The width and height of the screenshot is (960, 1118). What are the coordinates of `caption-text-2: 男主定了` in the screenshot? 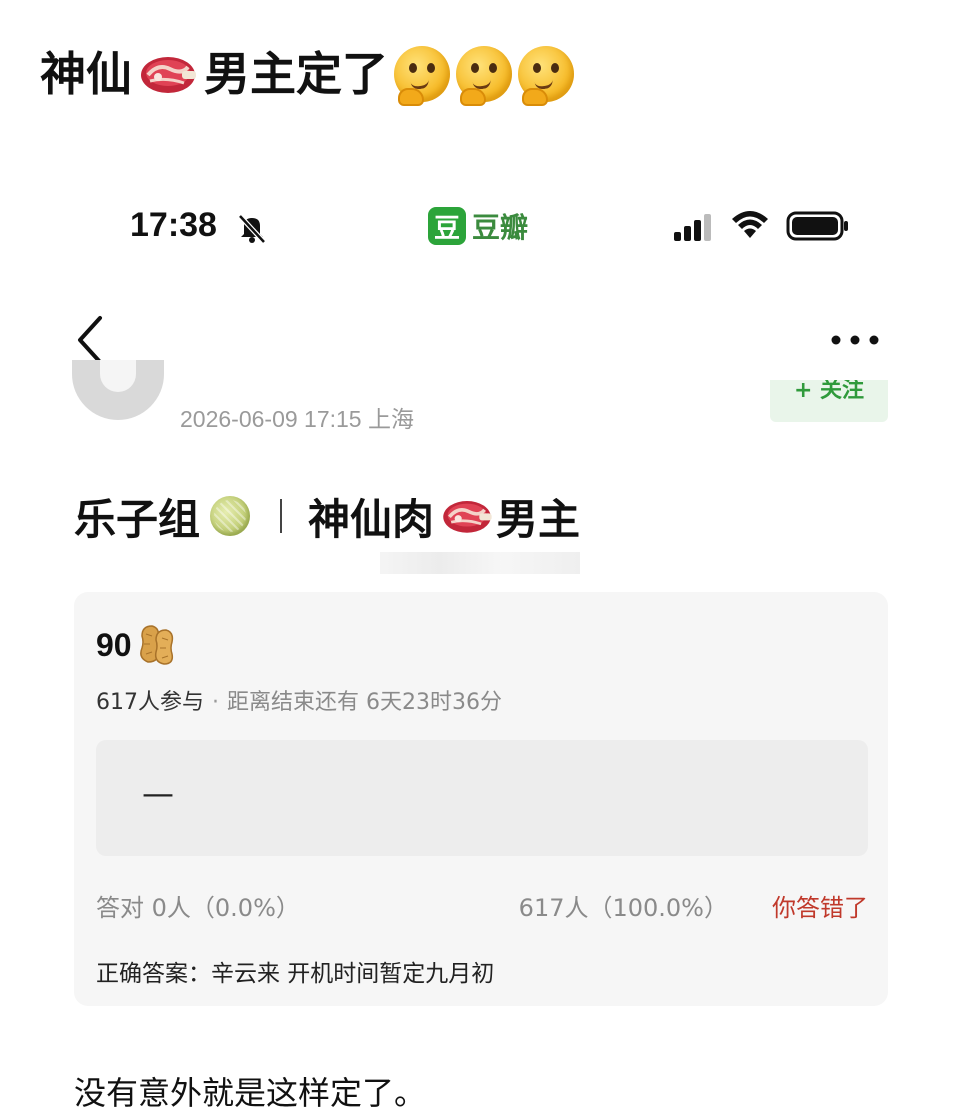 It's located at (296, 74).